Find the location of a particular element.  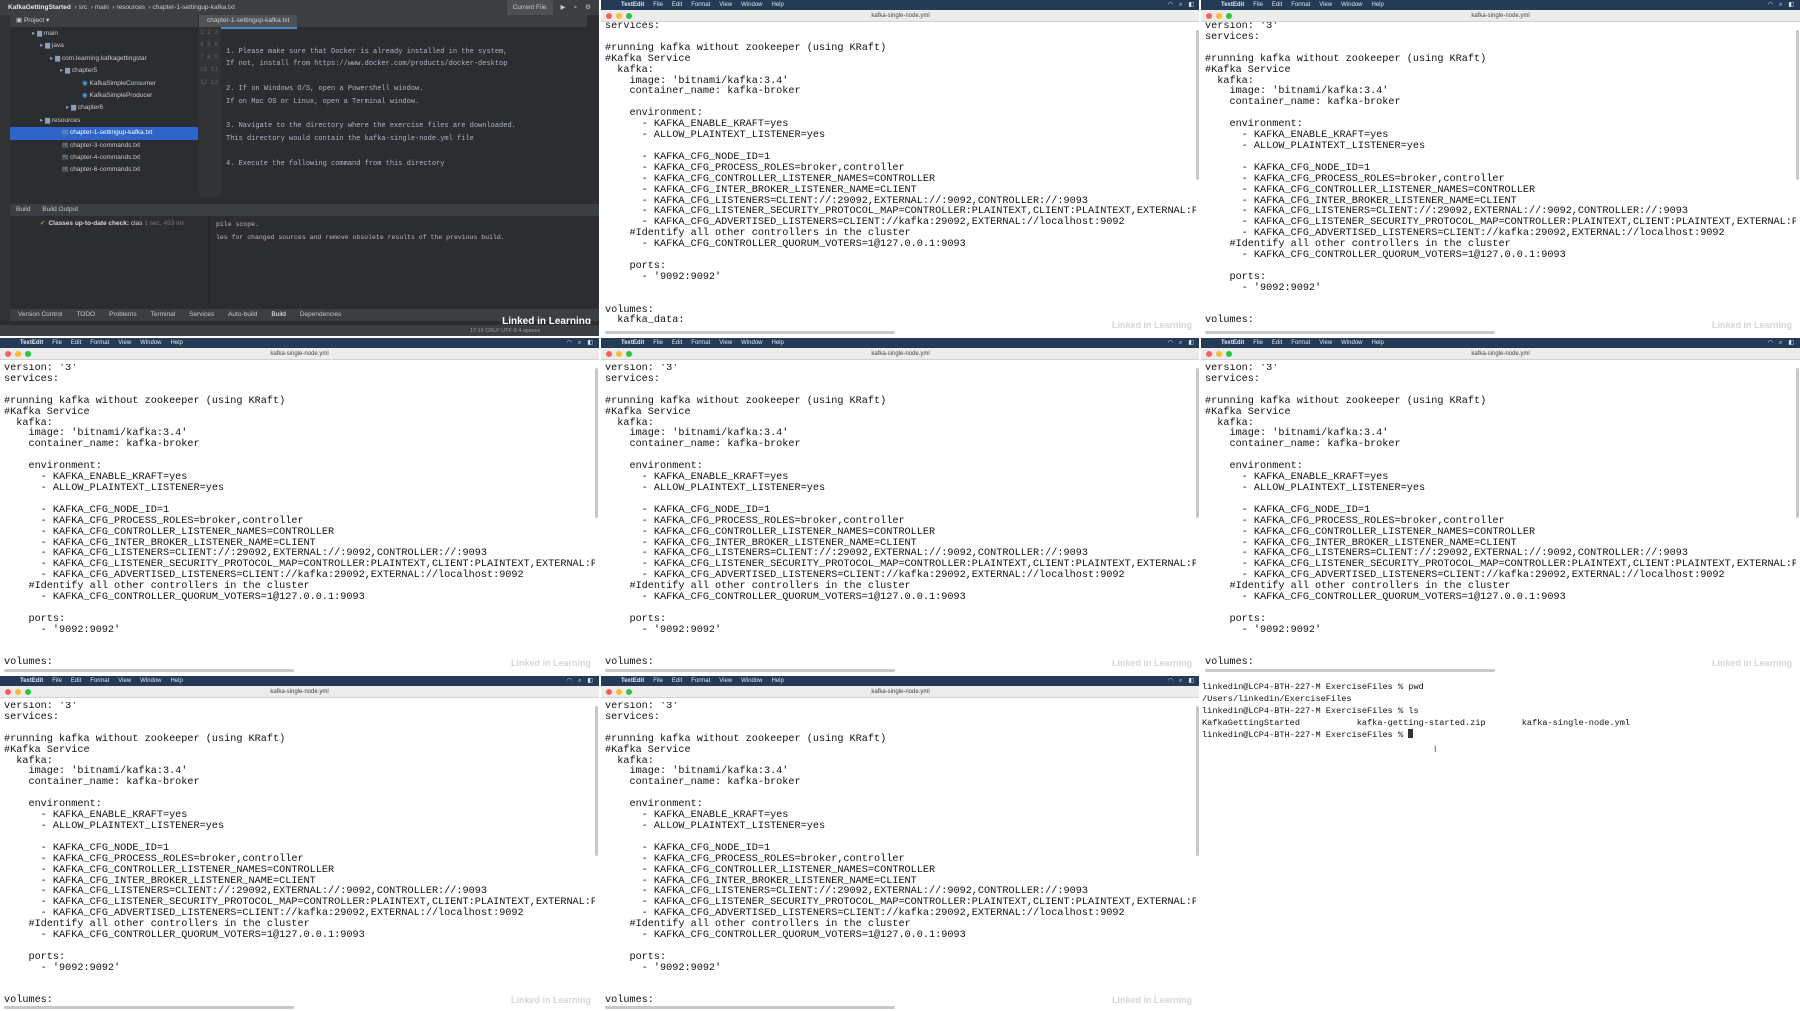

tree-item: ▤ chapter-3-commands.txt is located at coordinates (104, 146).